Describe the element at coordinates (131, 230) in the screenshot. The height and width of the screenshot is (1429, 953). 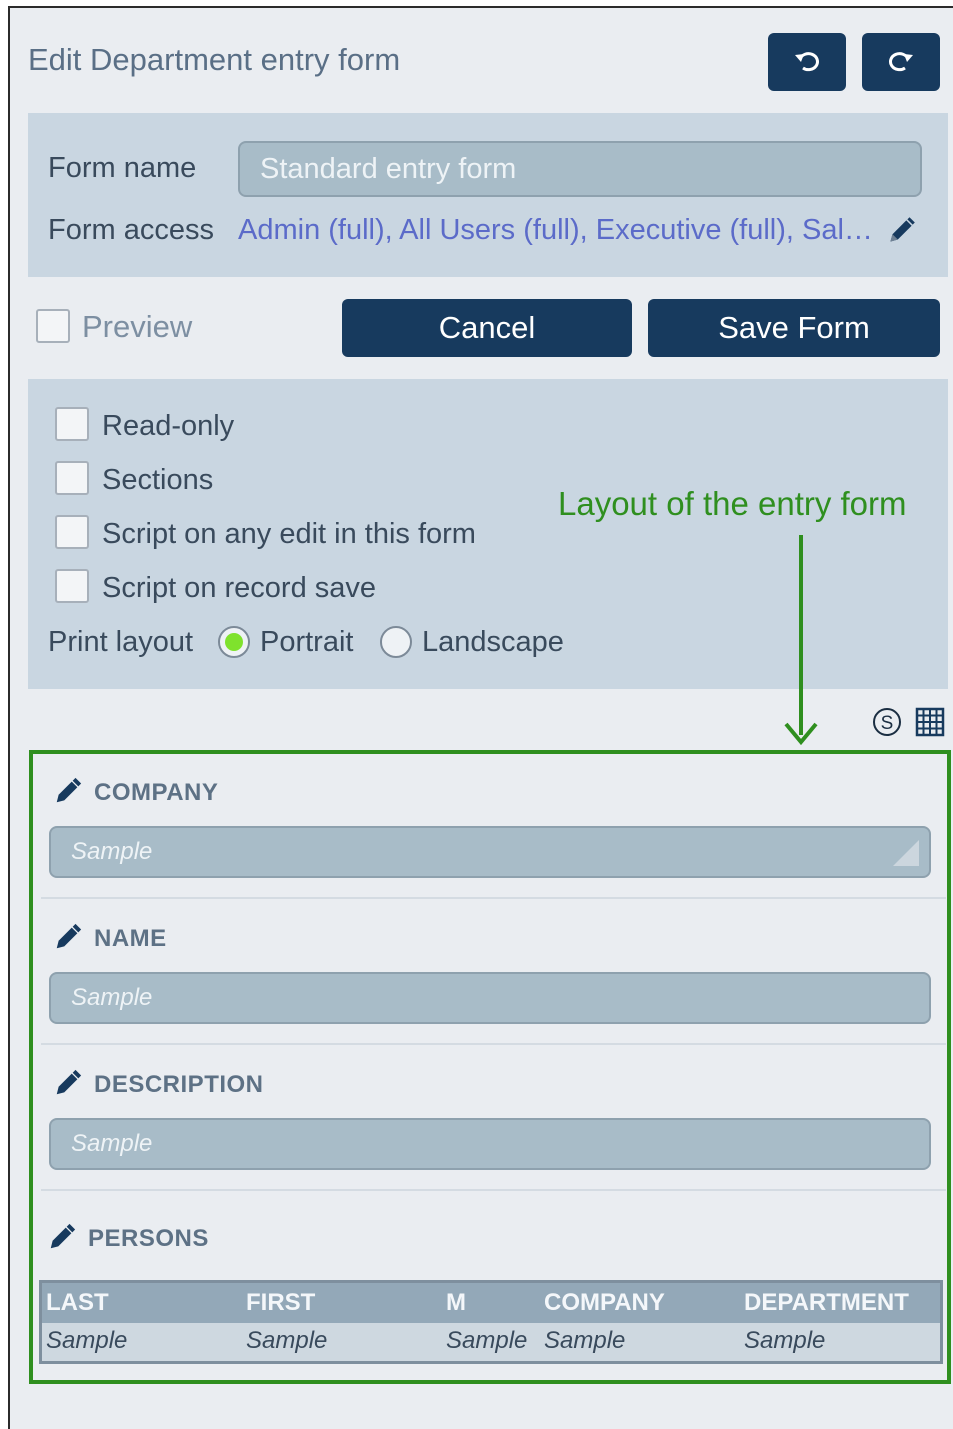
I see `form-access-label: Form access` at that location.